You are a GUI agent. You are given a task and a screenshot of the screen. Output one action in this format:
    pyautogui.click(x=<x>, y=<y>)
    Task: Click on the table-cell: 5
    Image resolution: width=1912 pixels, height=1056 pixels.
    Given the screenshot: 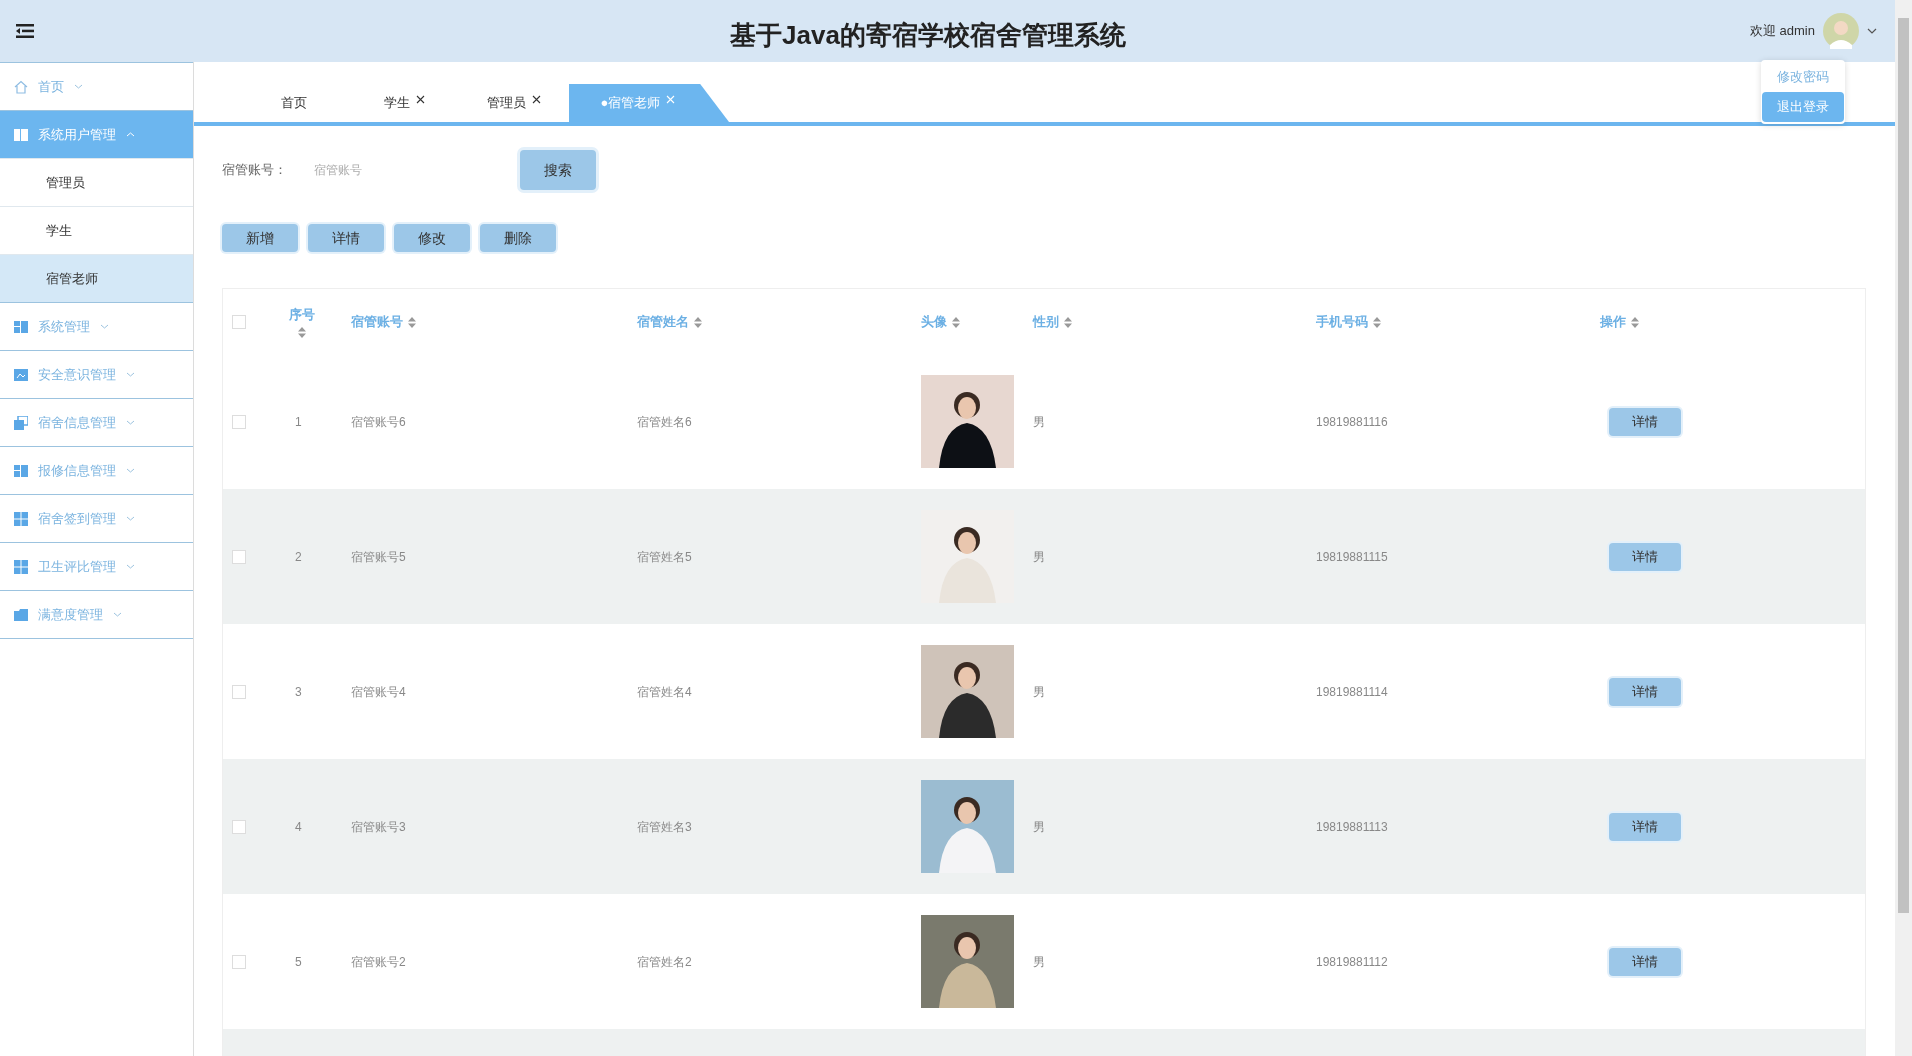 What is the action you would take?
    pyautogui.click(x=298, y=961)
    